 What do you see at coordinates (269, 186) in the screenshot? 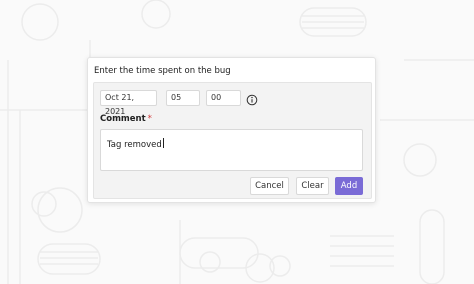
I see `cancel-button: Cancel` at bounding box center [269, 186].